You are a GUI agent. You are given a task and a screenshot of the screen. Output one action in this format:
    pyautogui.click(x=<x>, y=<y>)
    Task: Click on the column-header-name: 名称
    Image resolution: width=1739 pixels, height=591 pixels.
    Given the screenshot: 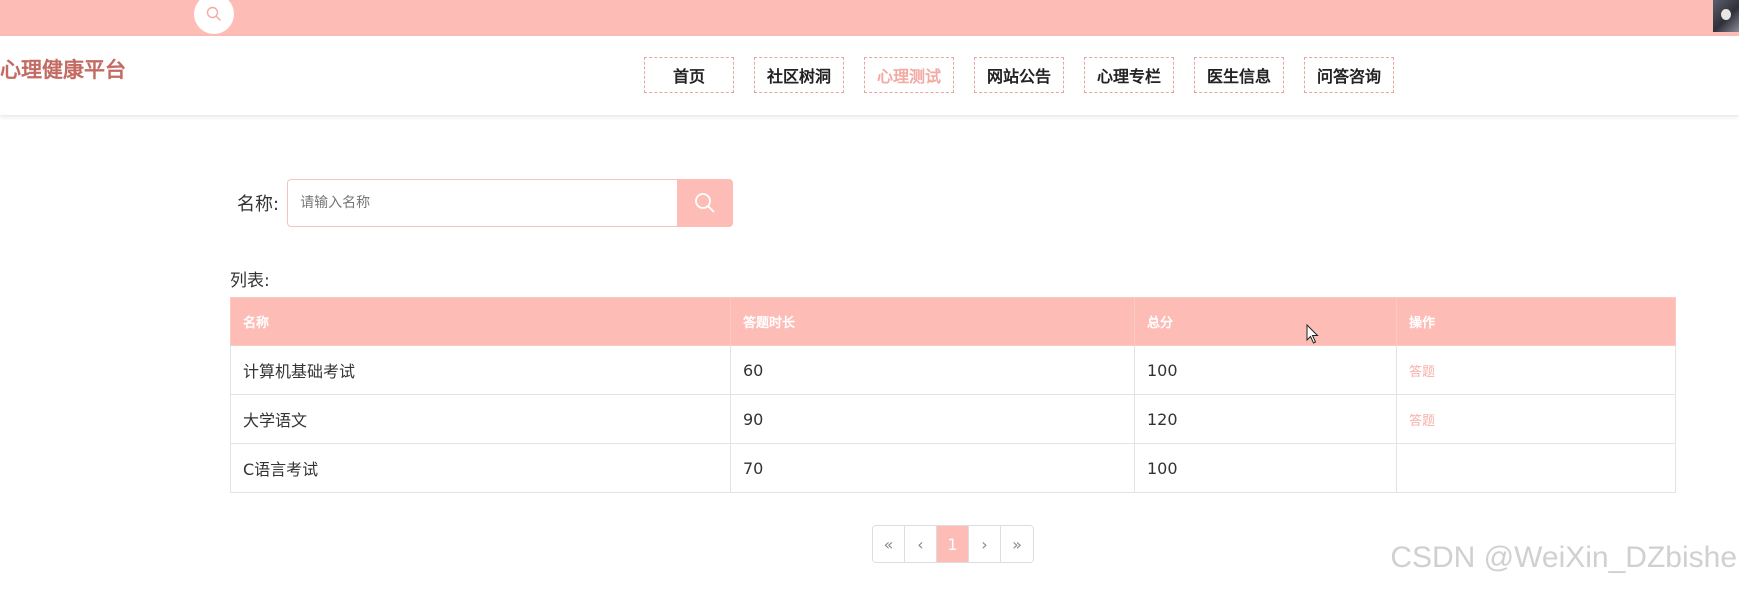 What is the action you would take?
    pyautogui.click(x=480, y=321)
    